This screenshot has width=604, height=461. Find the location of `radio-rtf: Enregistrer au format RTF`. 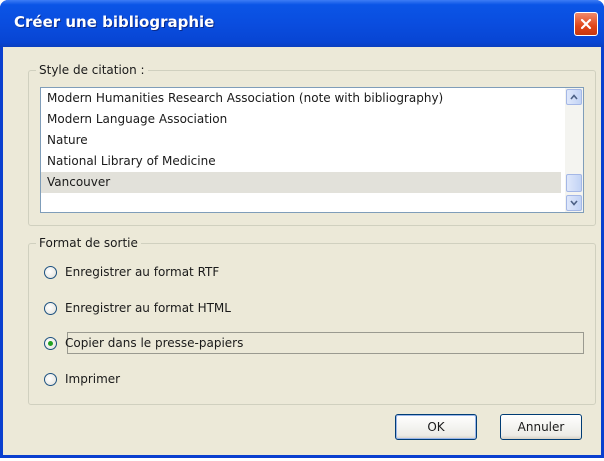

radio-rtf: Enregistrer au format RTF is located at coordinates (131, 272).